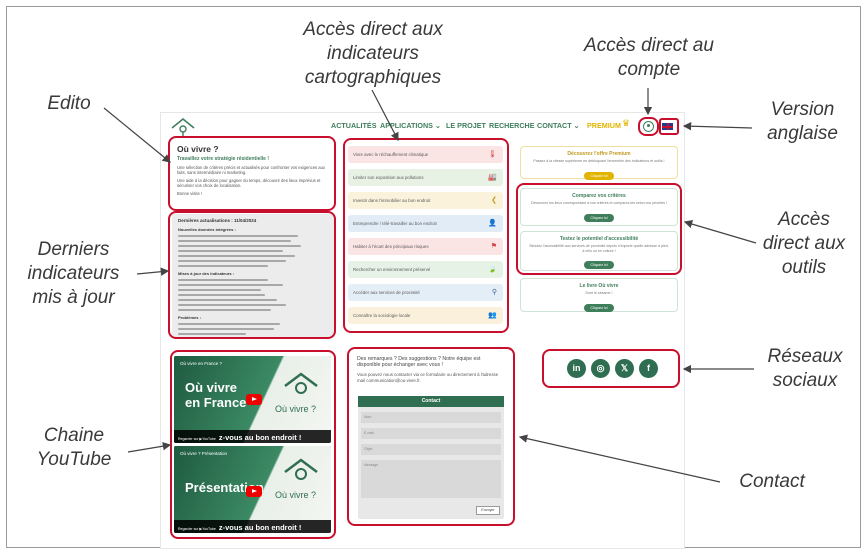 The height and width of the screenshot is (554, 867). I want to click on nav-recherche: RECHERCHE, so click(512, 128).